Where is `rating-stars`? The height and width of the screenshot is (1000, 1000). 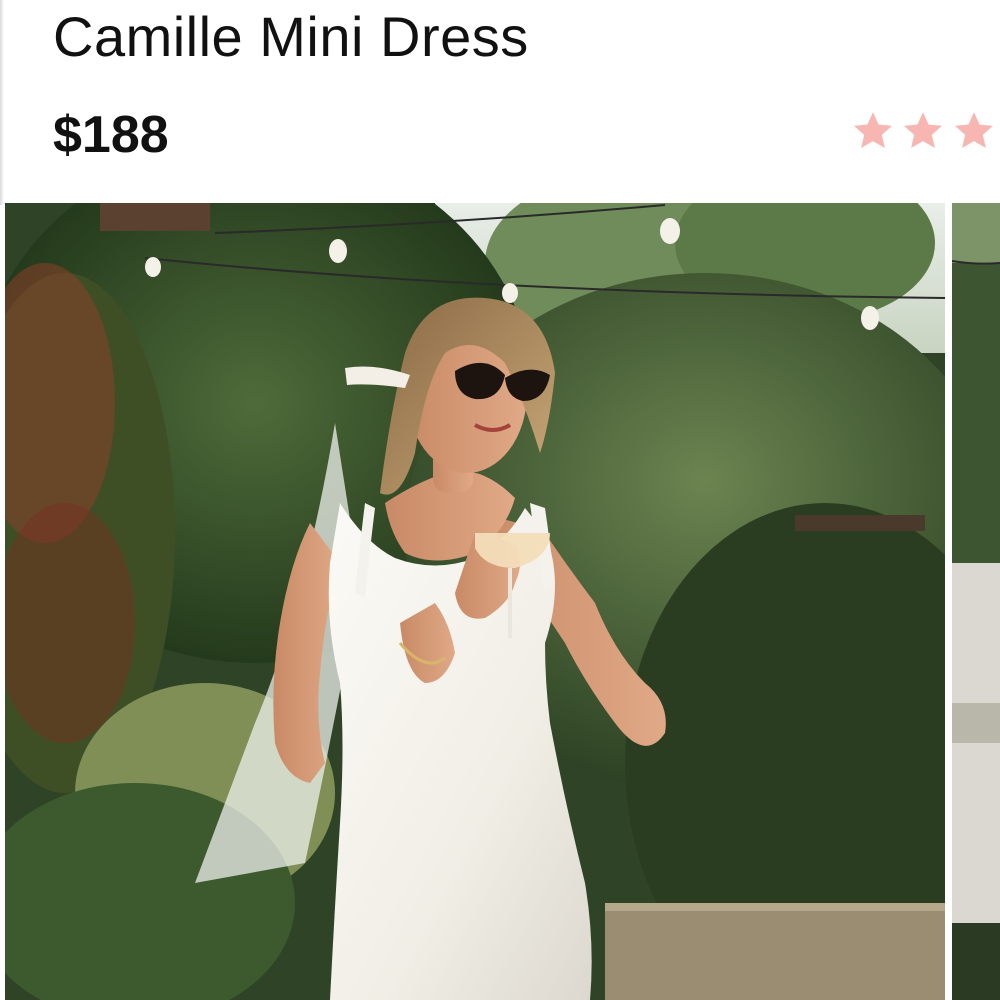 rating-stars is located at coordinates (923, 136).